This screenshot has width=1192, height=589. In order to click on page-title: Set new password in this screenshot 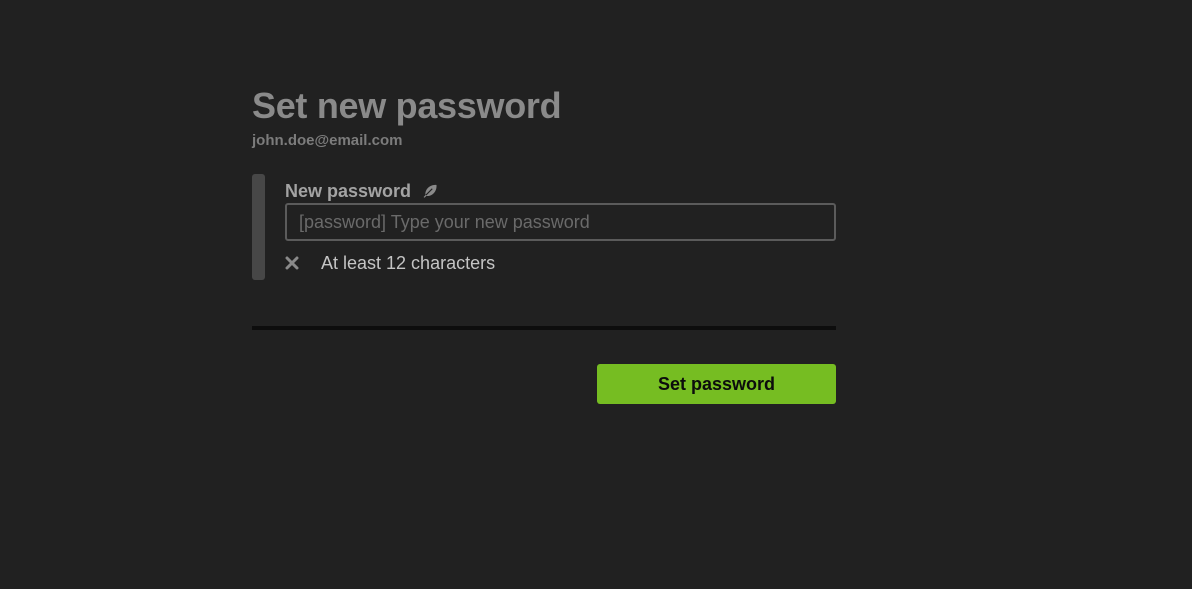, I will do `click(407, 105)`.